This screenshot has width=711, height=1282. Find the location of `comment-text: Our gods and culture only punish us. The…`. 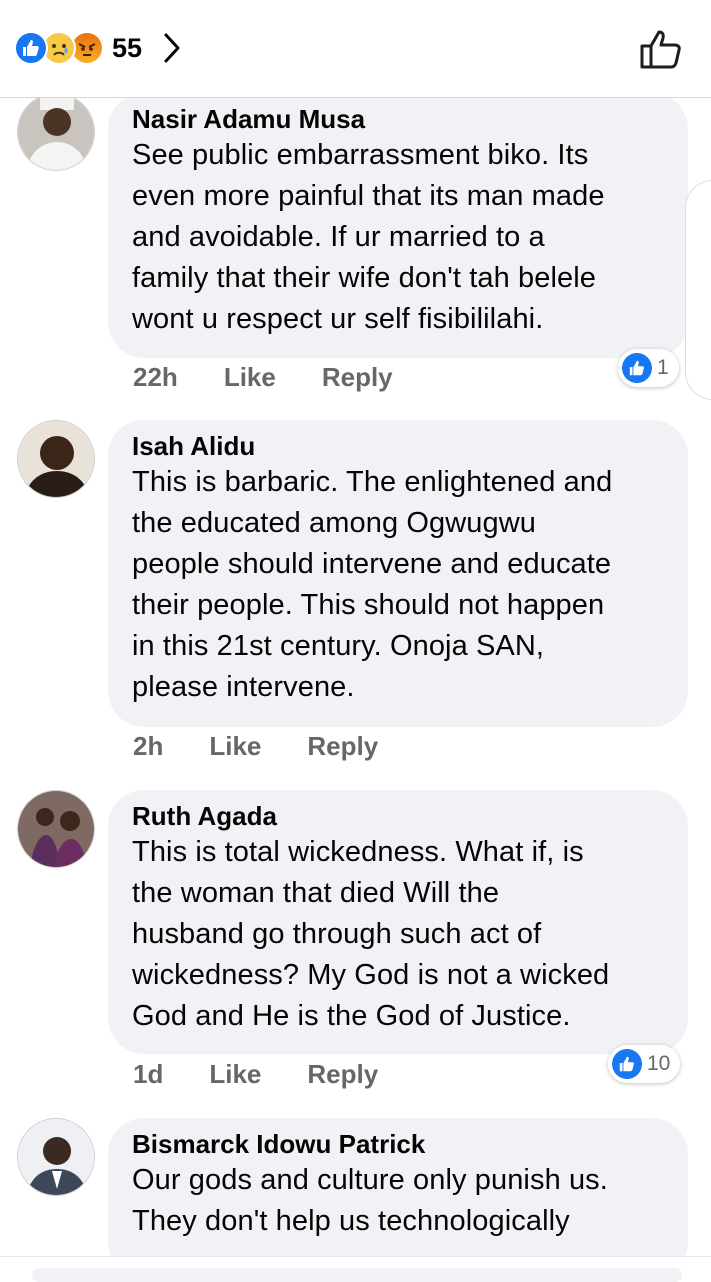

comment-text: Our gods and culture only punish us. The… is located at coordinates (370, 1200).